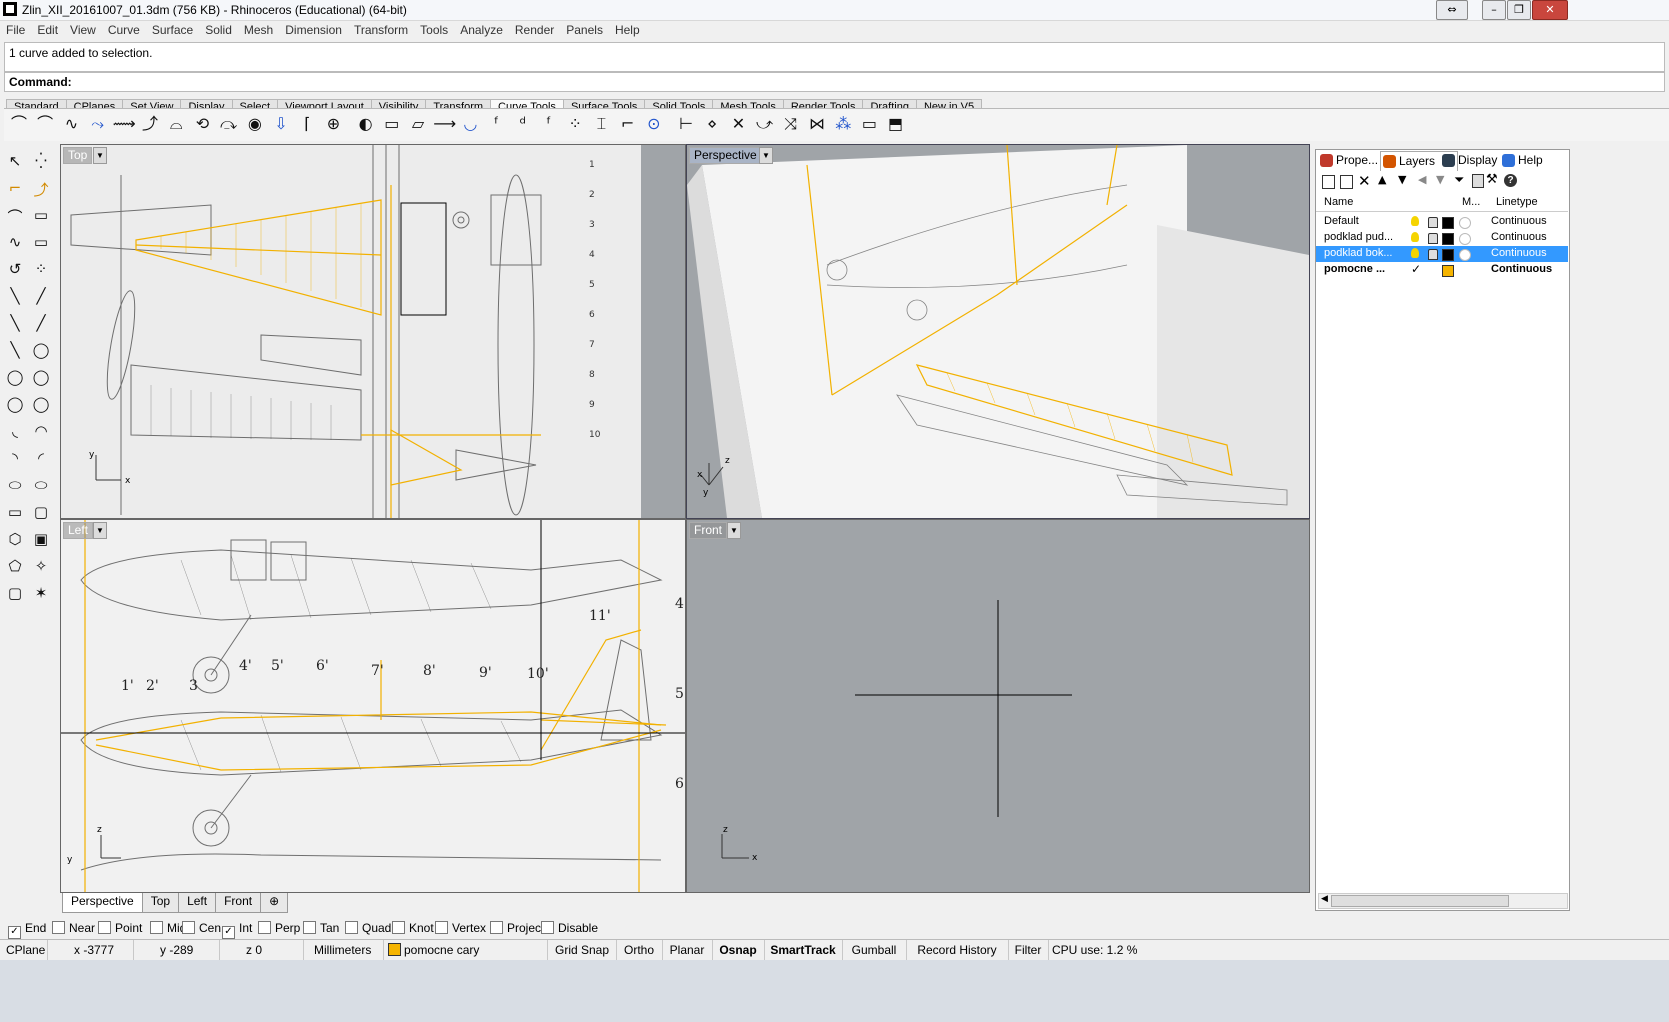 The image size is (1669, 1022). I want to click on cube-icon: ▢, so click(15, 594).